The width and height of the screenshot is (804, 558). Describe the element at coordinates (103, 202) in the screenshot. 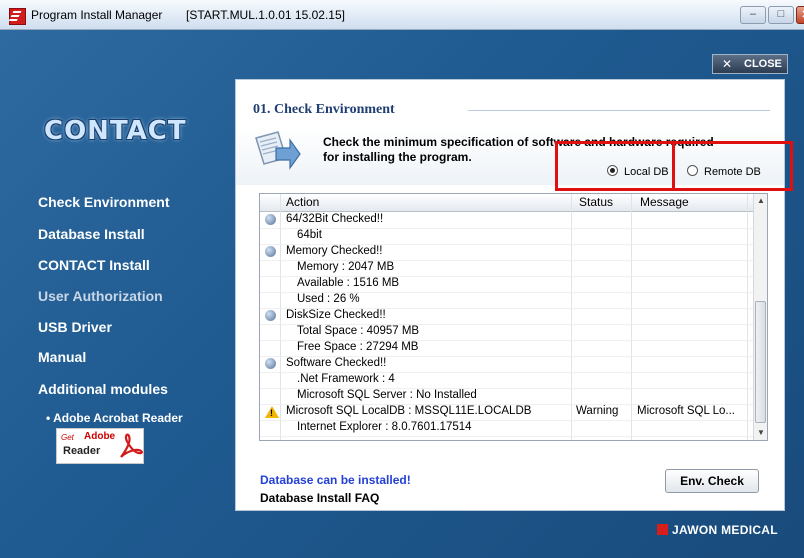

I see `nav-check-environment: Check Environment` at that location.